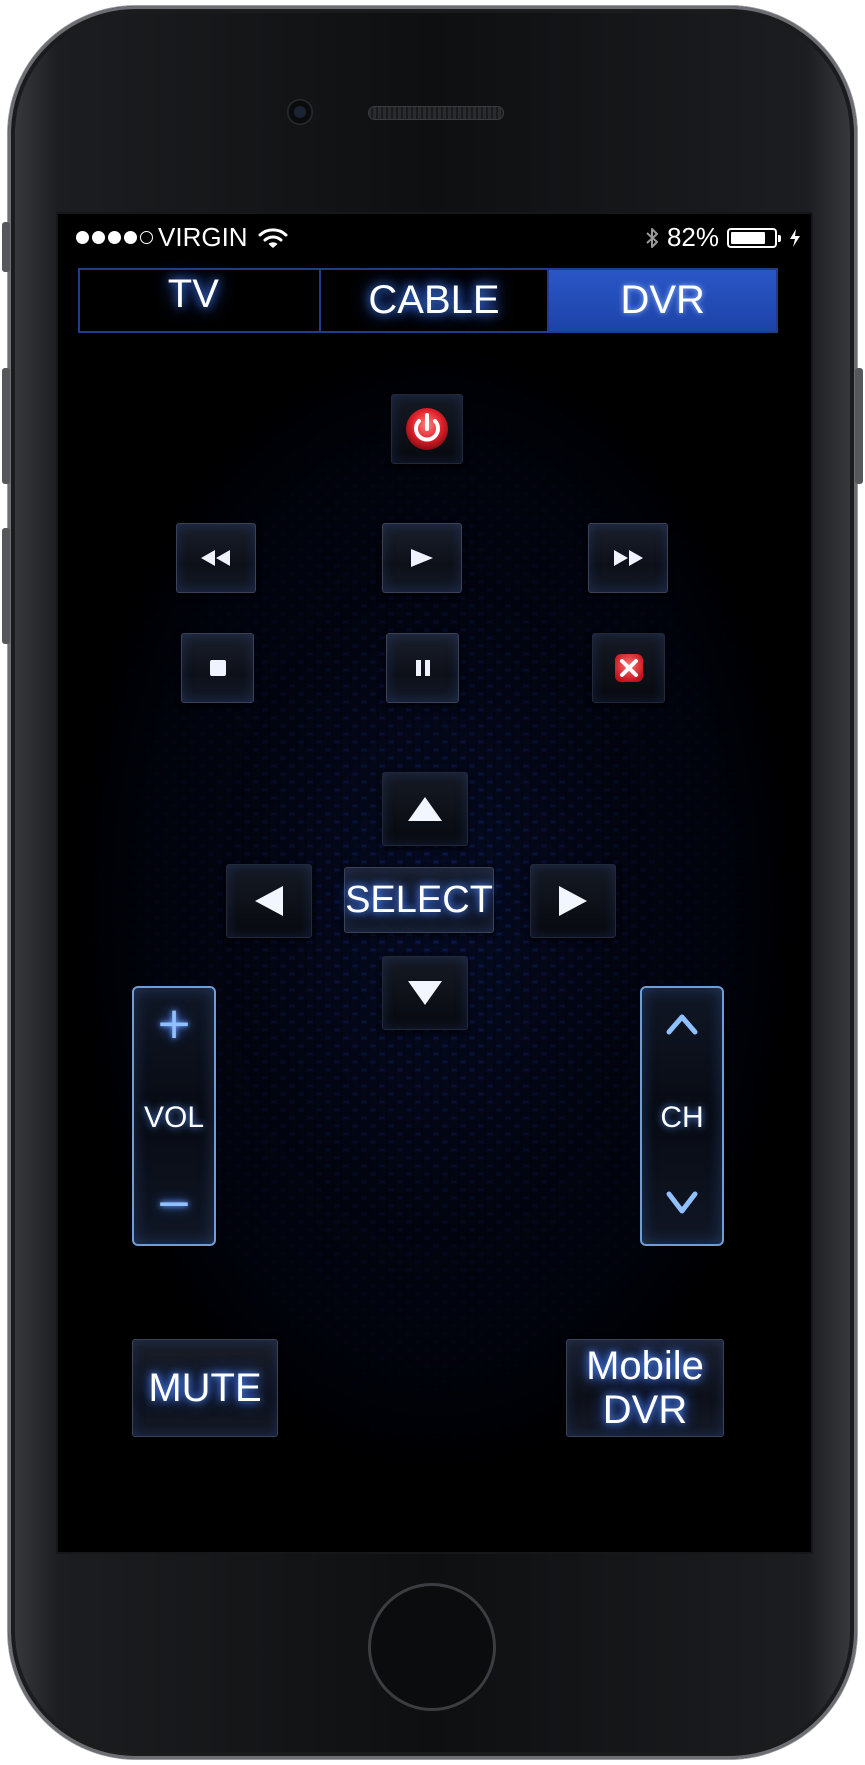 The width and height of the screenshot is (865, 1765). I want to click on home-button, so click(432, 1647).